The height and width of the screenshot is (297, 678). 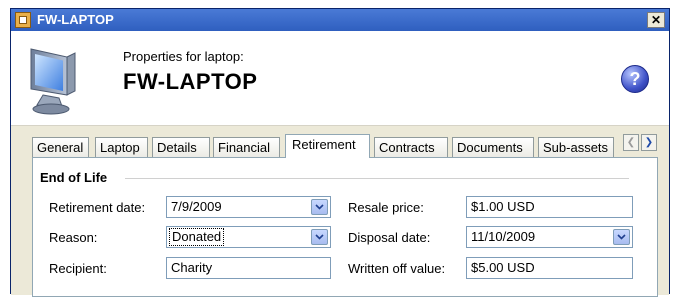 I want to click on disposal-date-dropdown-button, so click(x=621, y=237).